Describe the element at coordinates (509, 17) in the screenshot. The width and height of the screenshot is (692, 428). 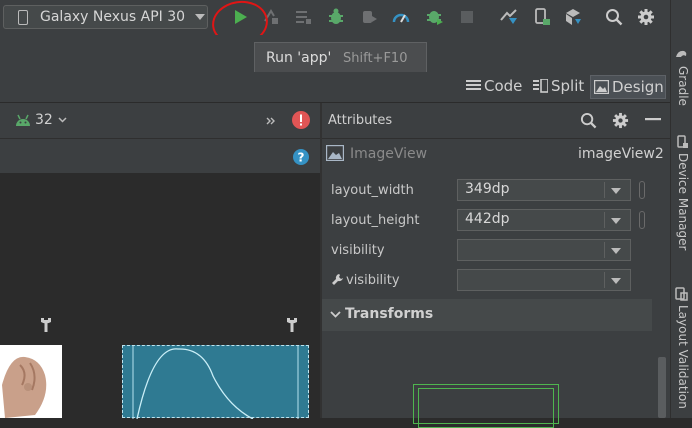
I see `sync-icon` at that location.